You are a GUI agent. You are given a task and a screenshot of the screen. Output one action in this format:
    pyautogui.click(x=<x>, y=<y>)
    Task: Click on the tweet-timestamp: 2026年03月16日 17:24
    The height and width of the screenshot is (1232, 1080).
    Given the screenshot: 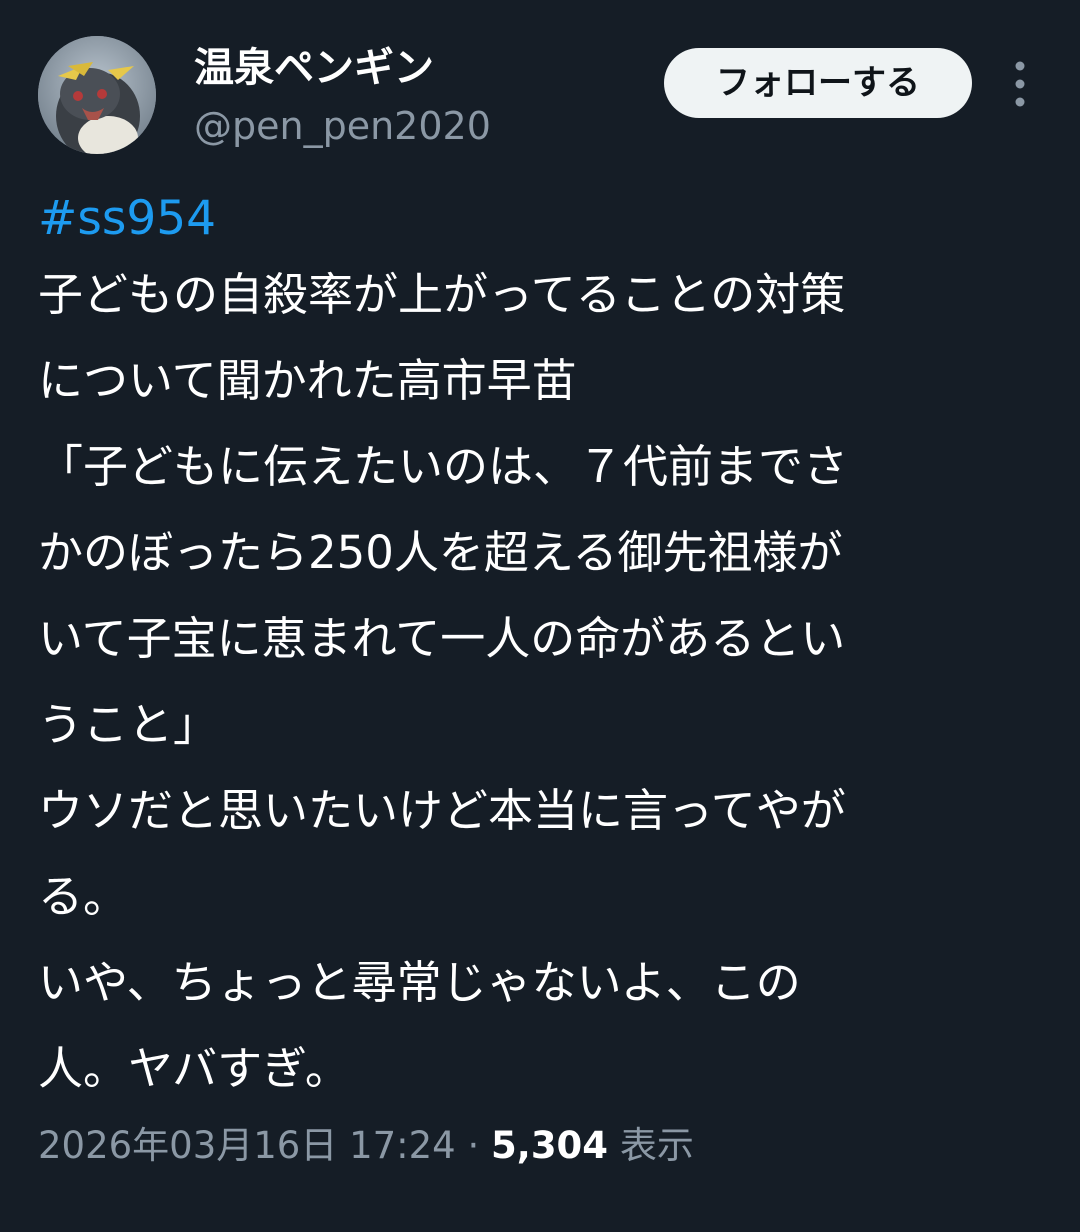 What is the action you would take?
    pyautogui.click(x=247, y=1145)
    